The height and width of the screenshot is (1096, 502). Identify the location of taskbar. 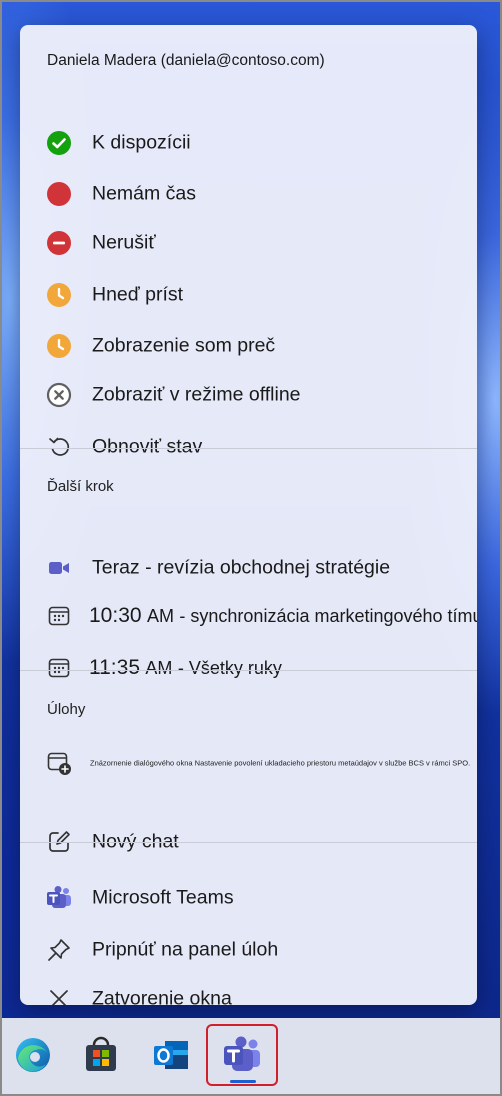
(251, 1057).